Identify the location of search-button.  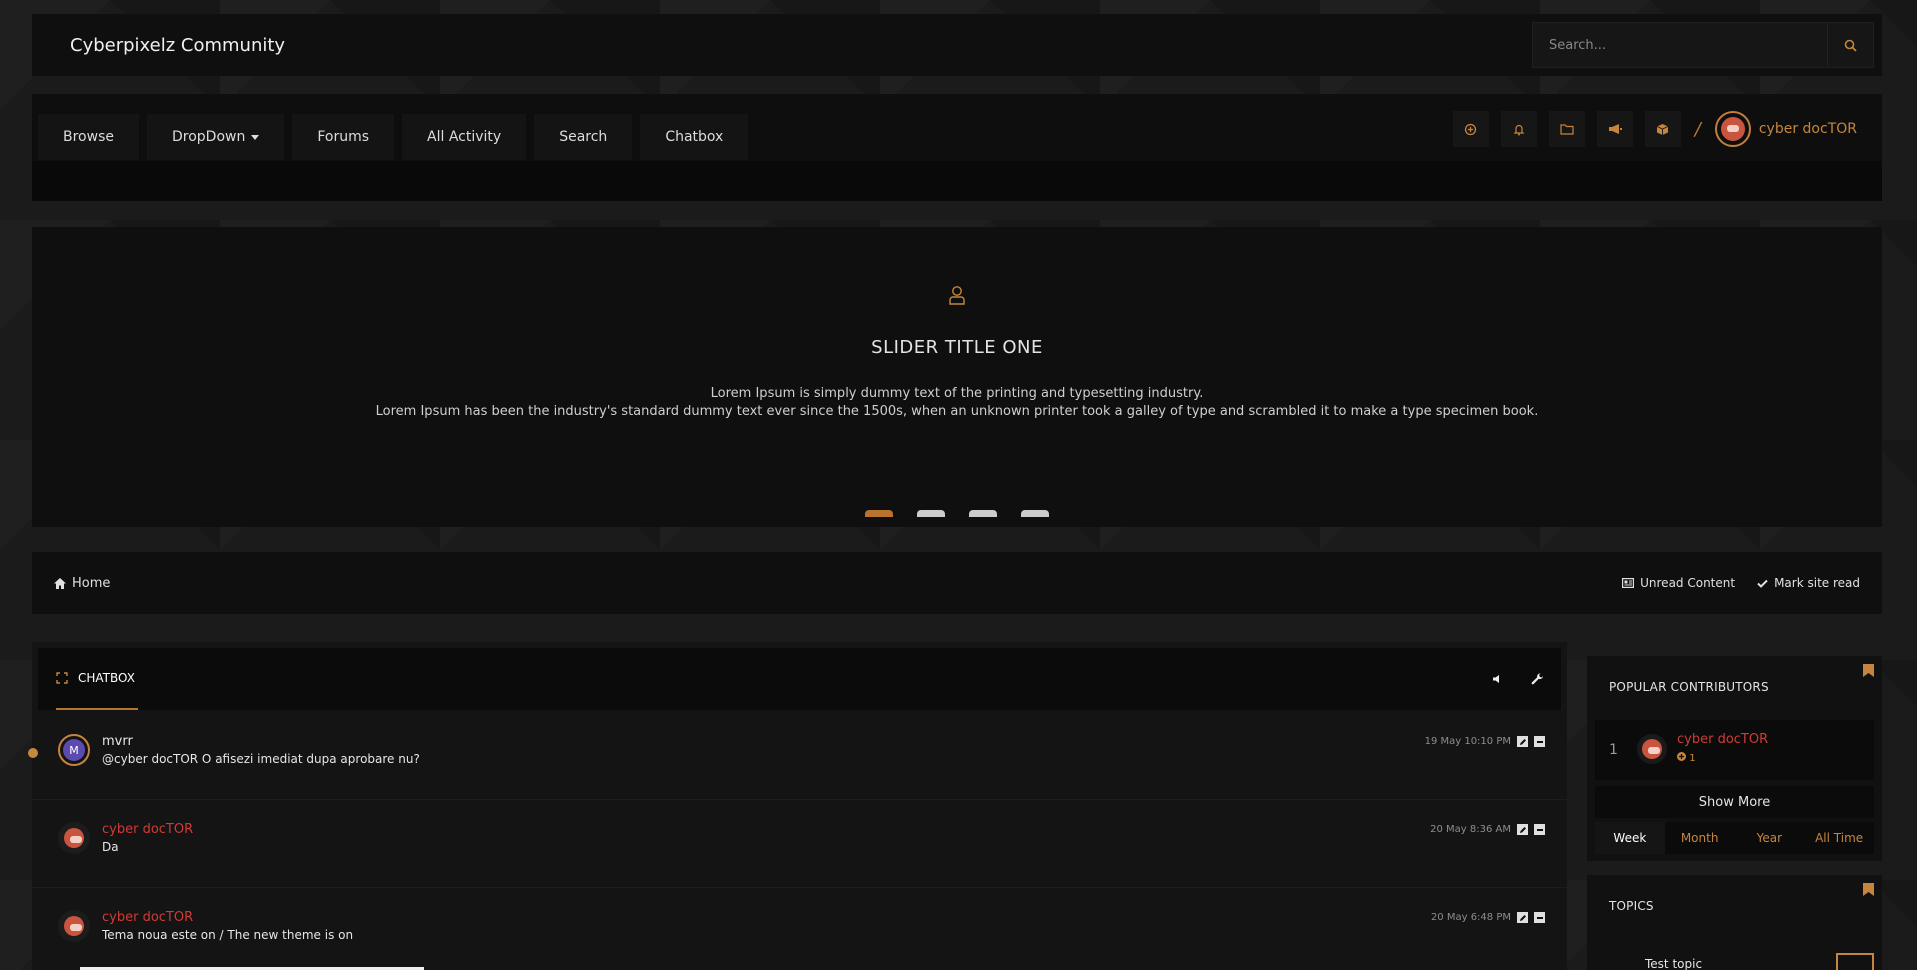
(1850, 45).